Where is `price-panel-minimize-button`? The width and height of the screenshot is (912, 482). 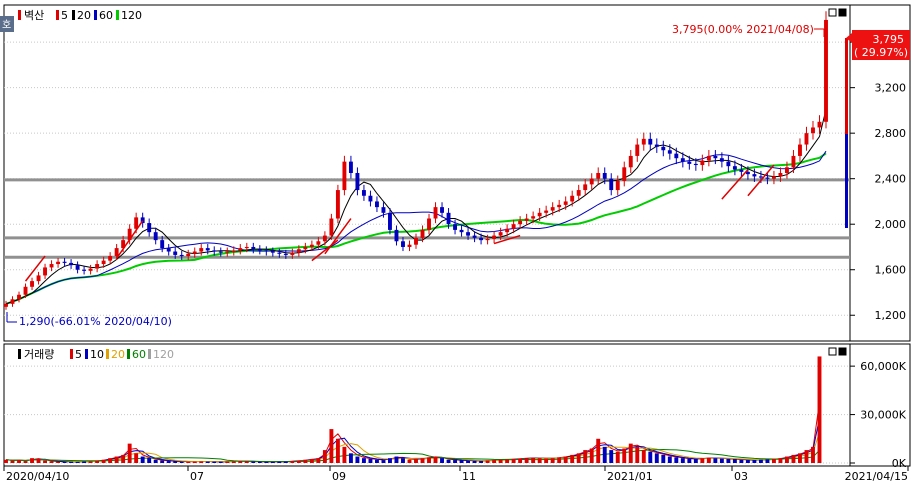 price-panel-minimize-button is located at coordinates (832, 12).